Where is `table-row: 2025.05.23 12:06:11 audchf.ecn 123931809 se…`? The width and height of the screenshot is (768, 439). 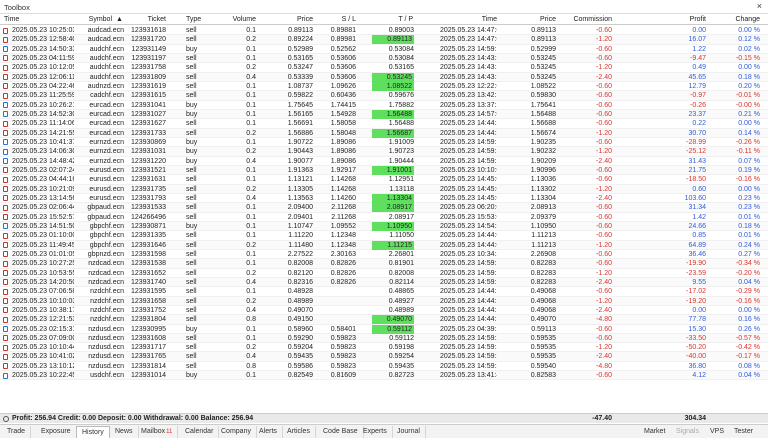 table-row: 2025.05.23 12:06:11 audchf.ecn 123931809 se… is located at coordinates (384, 77).